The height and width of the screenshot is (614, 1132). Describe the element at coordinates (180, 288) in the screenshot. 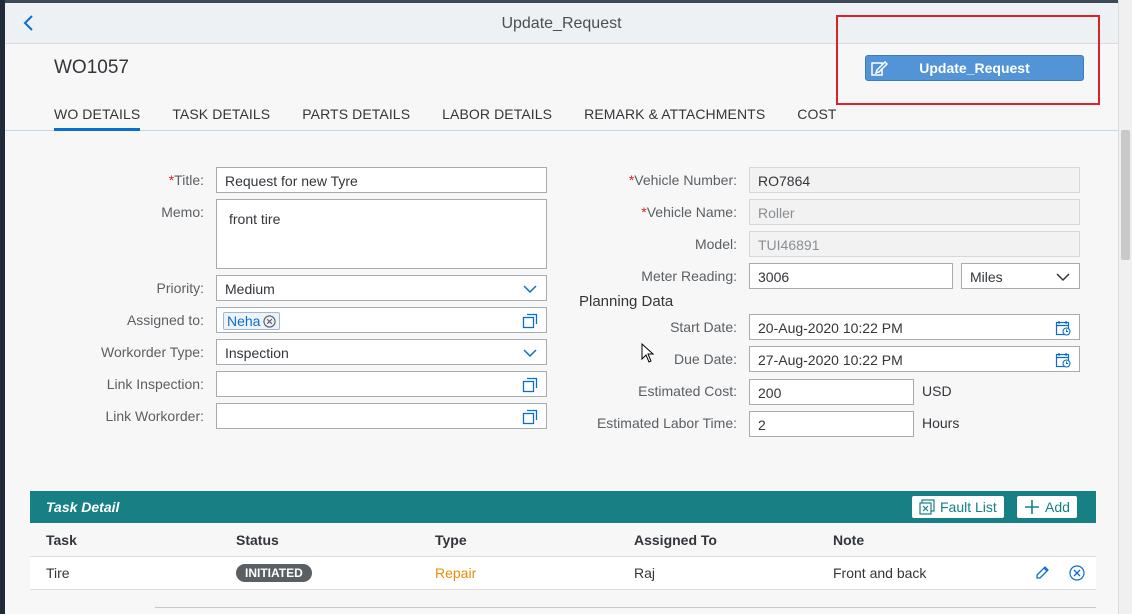

I see `priority-label: Priority:` at that location.